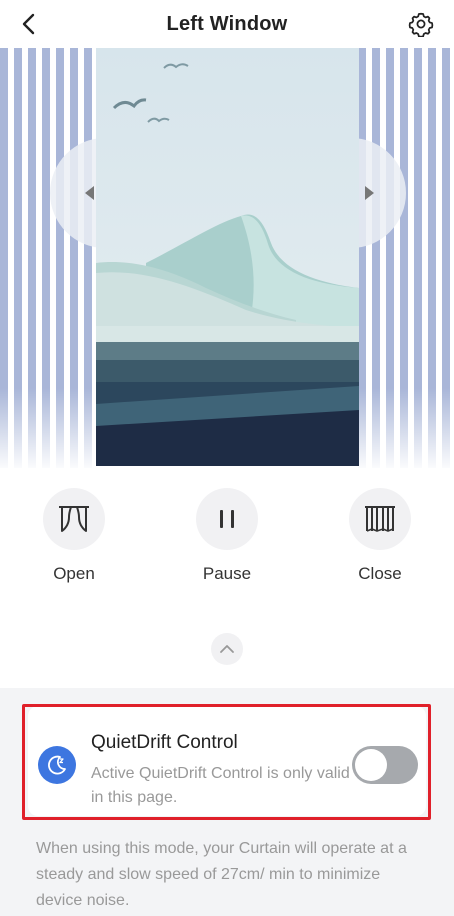 The height and width of the screenshot is (916, 454). I want to click on triangle-left-icon, so click(89, 193).